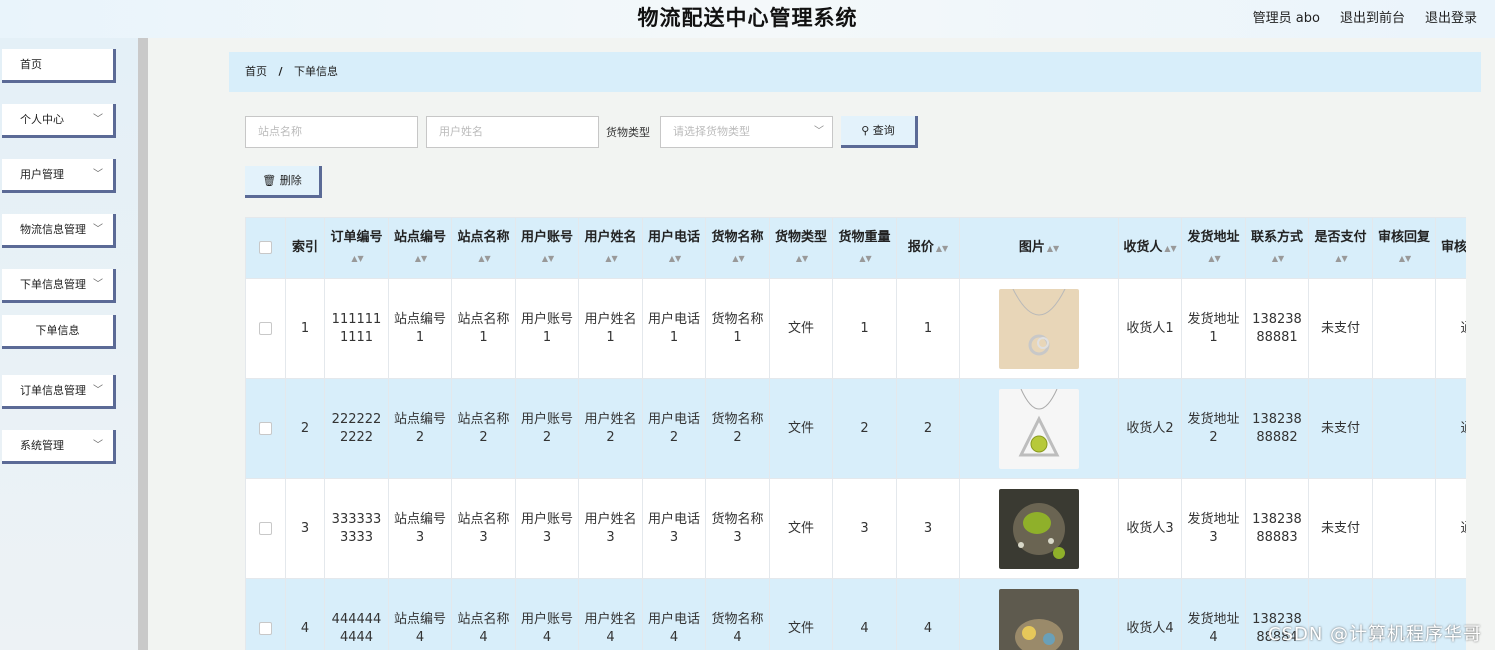 The width and height of the screenshot is (1495, 650). What do you see at coordinates (1039, 328) in the screenshot?
I see `product-image-necklace-silver` at bounding box center [1039, 328].